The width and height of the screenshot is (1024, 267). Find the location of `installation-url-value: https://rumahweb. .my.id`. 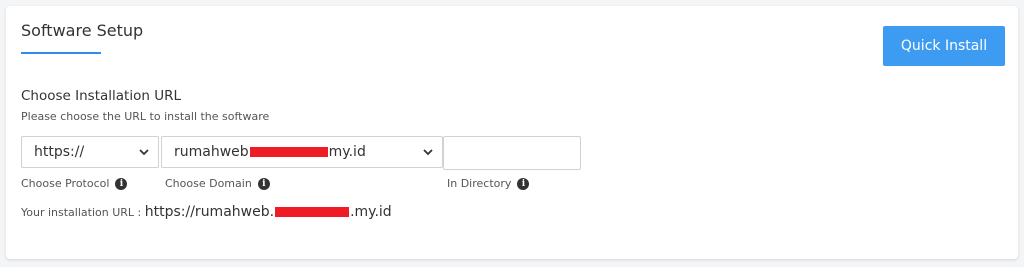

installation-url-value: https://rumahweb. .my.id is located at coordinates (268, 212).